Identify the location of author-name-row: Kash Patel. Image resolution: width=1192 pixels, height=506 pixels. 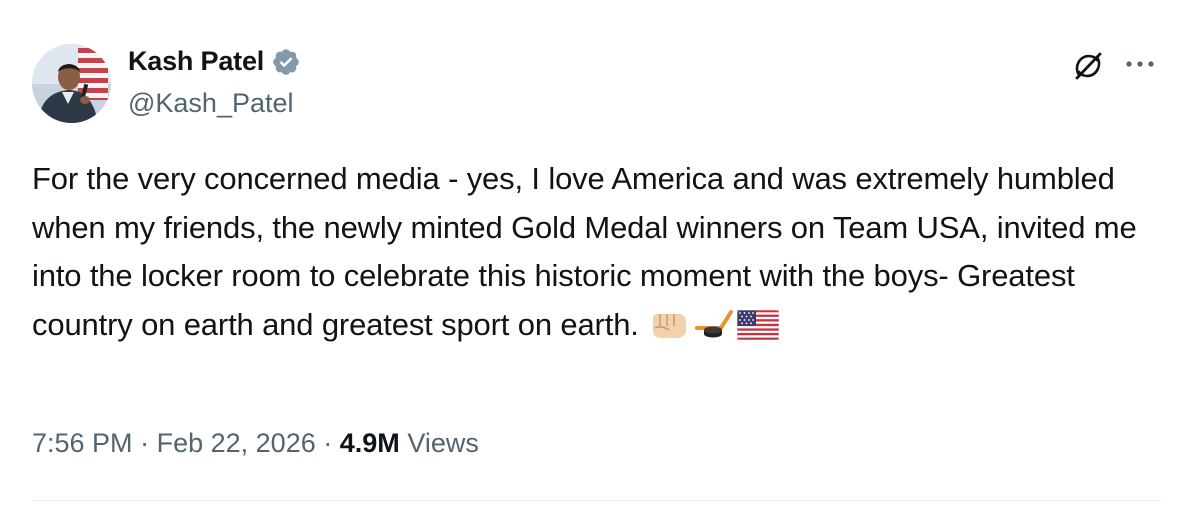
(214, 61).